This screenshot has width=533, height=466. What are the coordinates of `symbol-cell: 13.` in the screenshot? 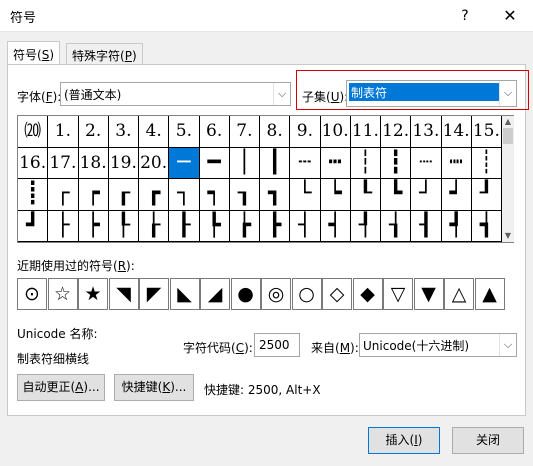 It's located at (426, 132).